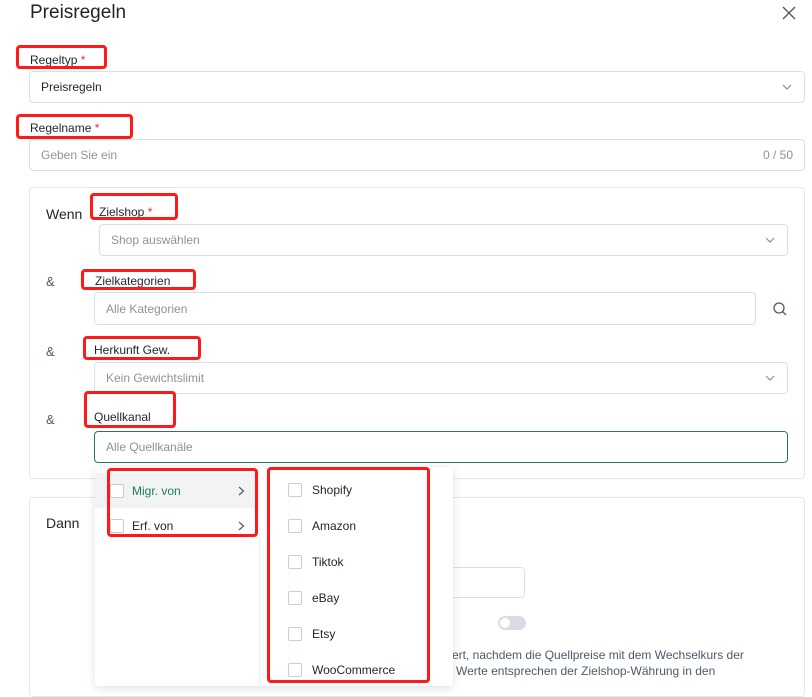  Describe the element at coordinates (133, 281) in the screenshot. I see `target-categories-label: Zielkategorien` at that location.